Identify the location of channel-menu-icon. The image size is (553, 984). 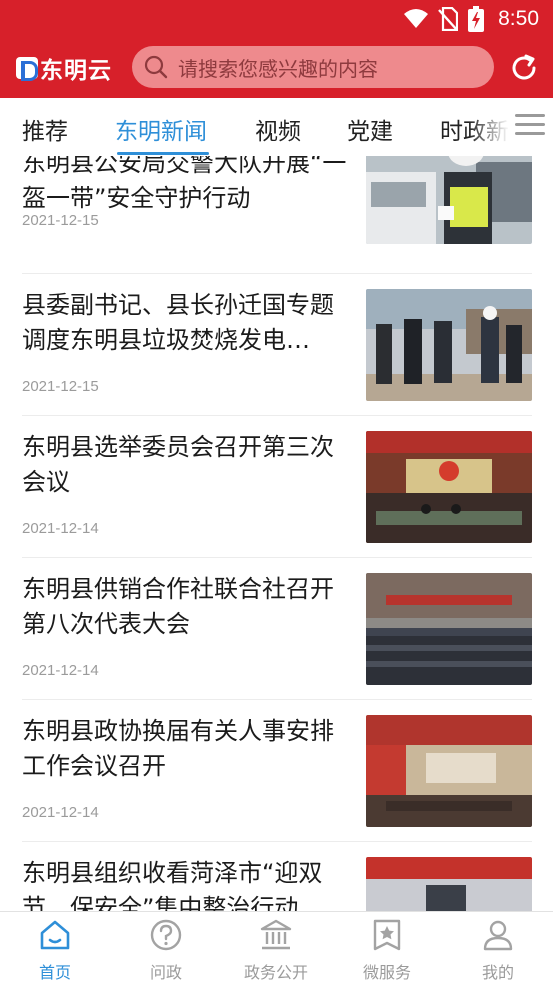
(530, 126).